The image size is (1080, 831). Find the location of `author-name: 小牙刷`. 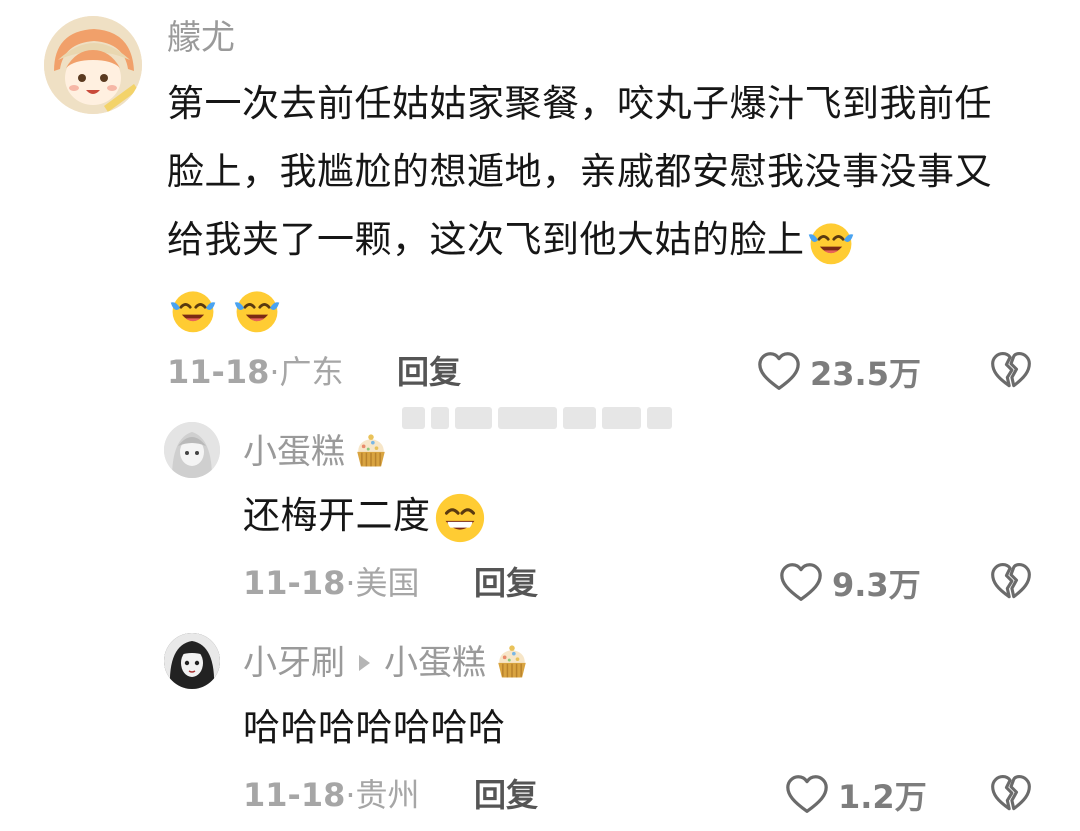

author-name: 小牙刷 is located at coordinates (294, 663).